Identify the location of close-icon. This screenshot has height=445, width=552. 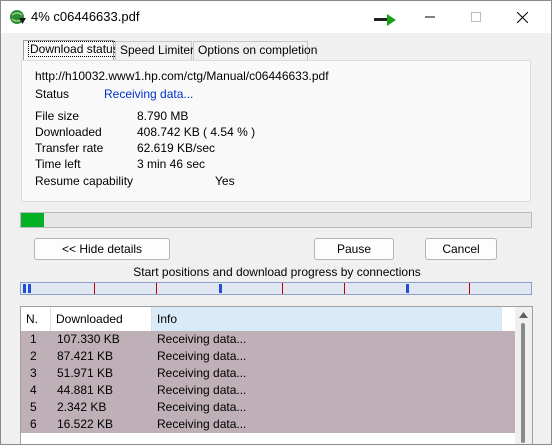
(522, 17).